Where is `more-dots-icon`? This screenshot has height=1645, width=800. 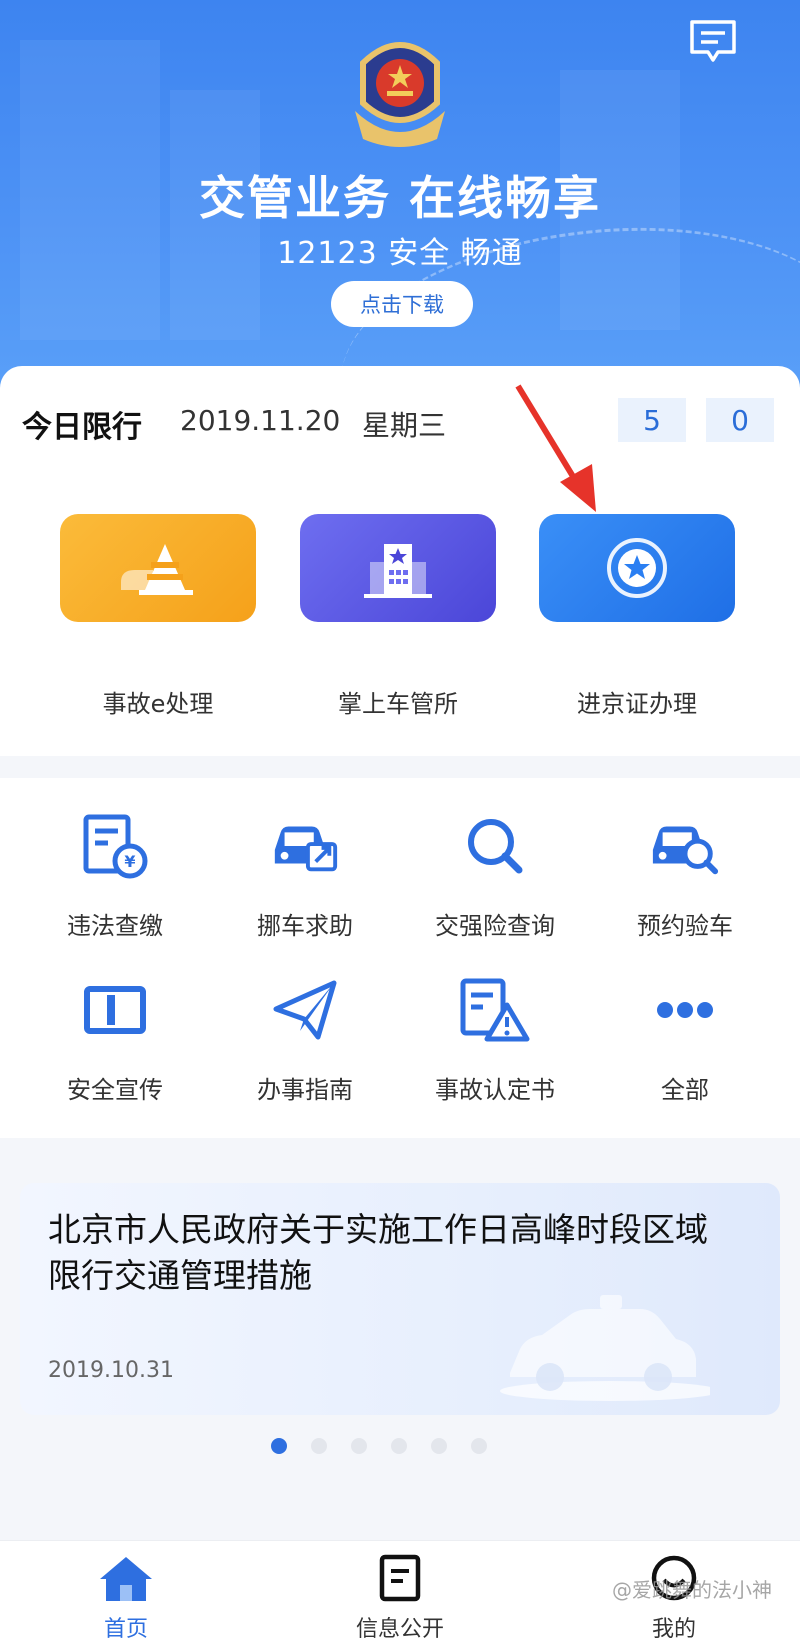 more-dots-icon is located at coordinates (685, 1010).